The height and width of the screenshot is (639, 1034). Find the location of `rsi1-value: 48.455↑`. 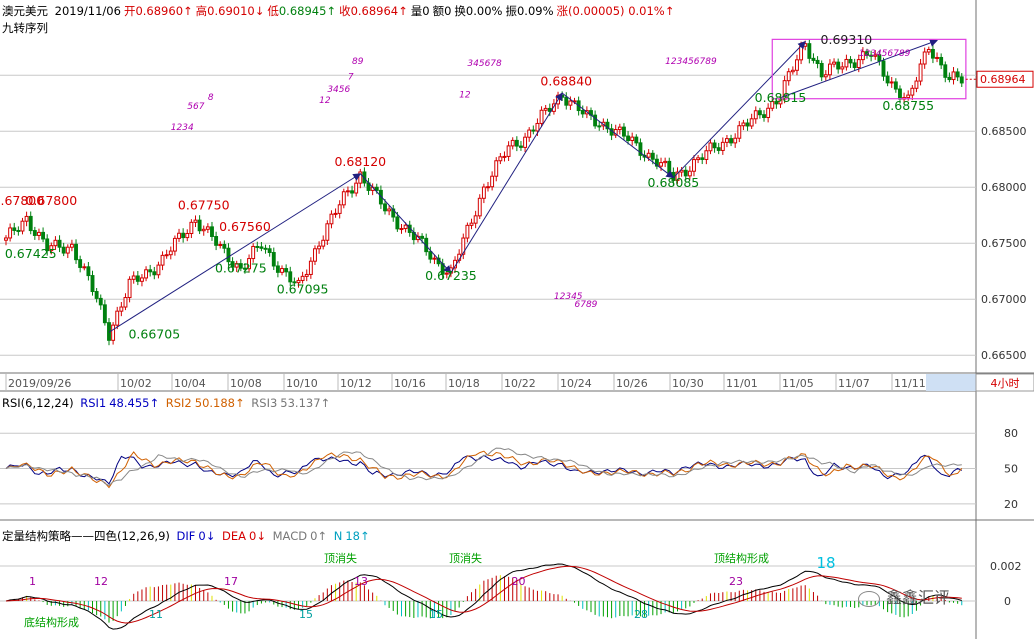

rsi1-value: 48.455↑ is located at coordinates (134, 403).